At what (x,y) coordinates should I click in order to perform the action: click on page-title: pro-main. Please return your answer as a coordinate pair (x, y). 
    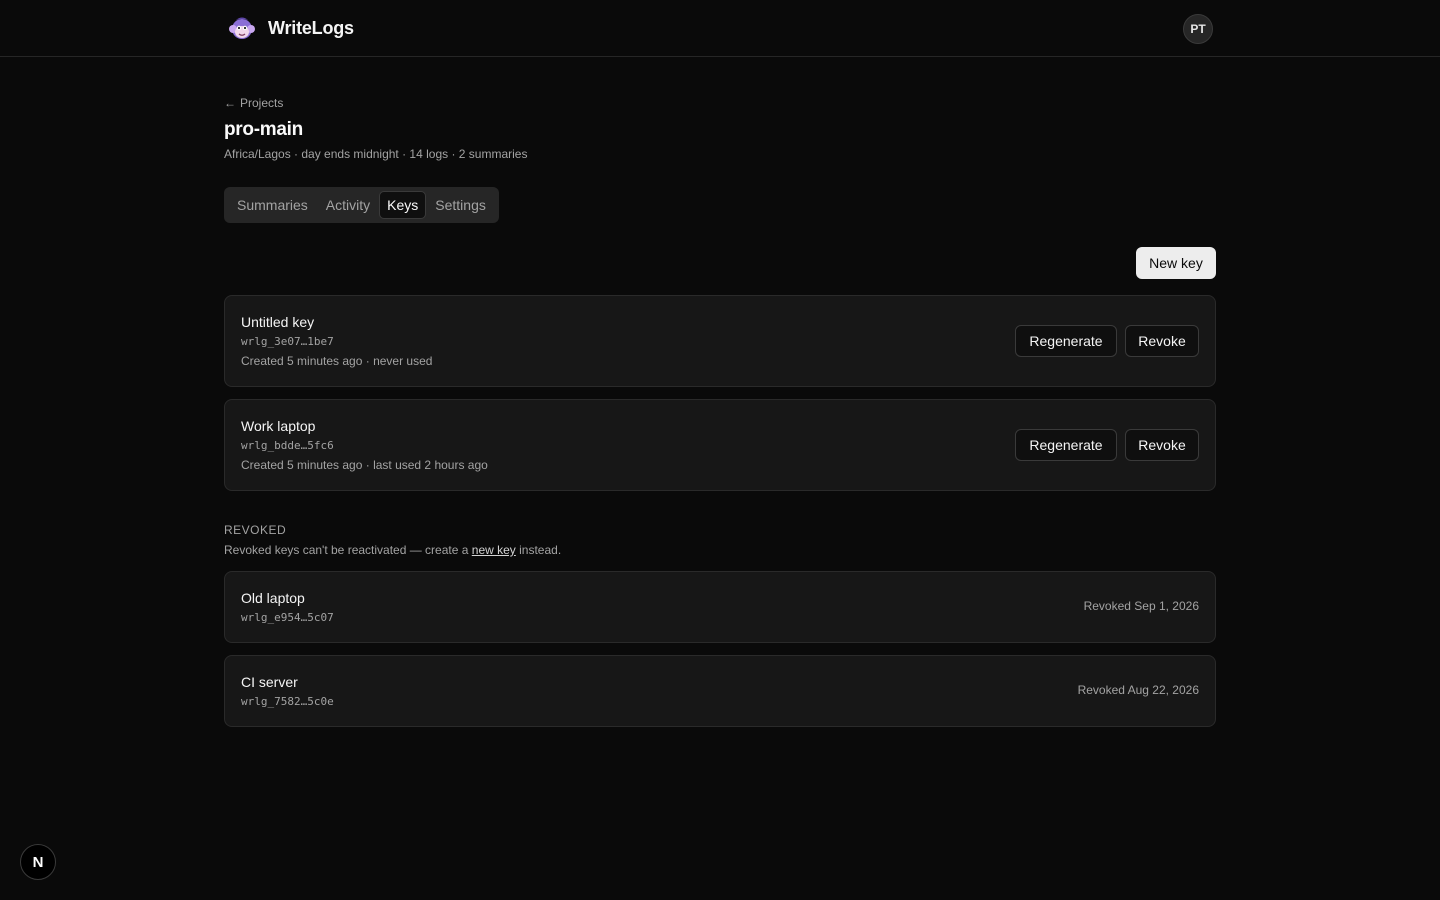
    Looking at the image, I should click on (263, 129).